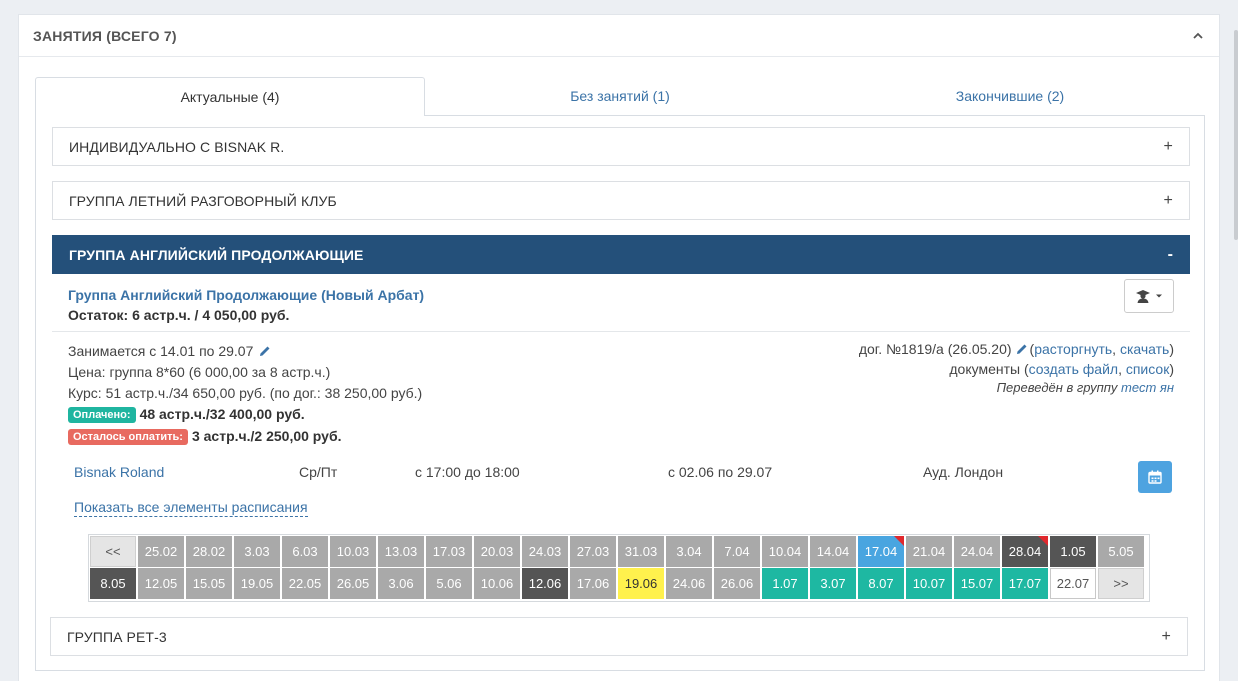  I want to click on tab-no-lessons: Без занятий (1), so click(620, 96).